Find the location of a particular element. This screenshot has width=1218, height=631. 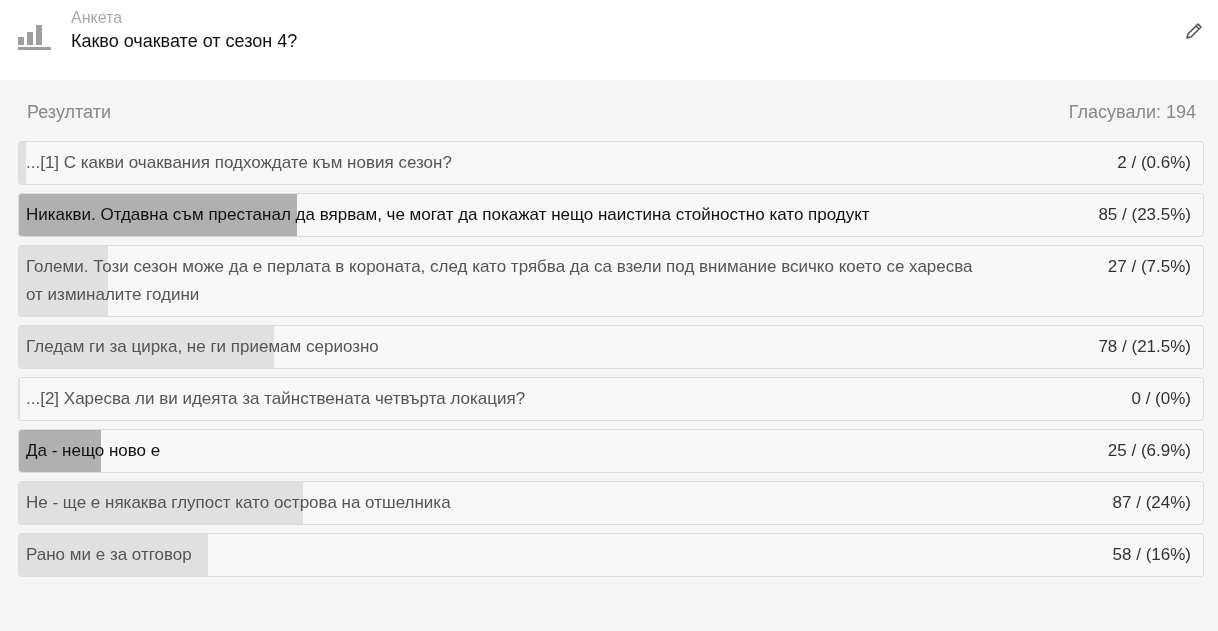

option-text: ...[1] С какви очаквания подхождате към новия сезон? is located at coordinates (239, 163).